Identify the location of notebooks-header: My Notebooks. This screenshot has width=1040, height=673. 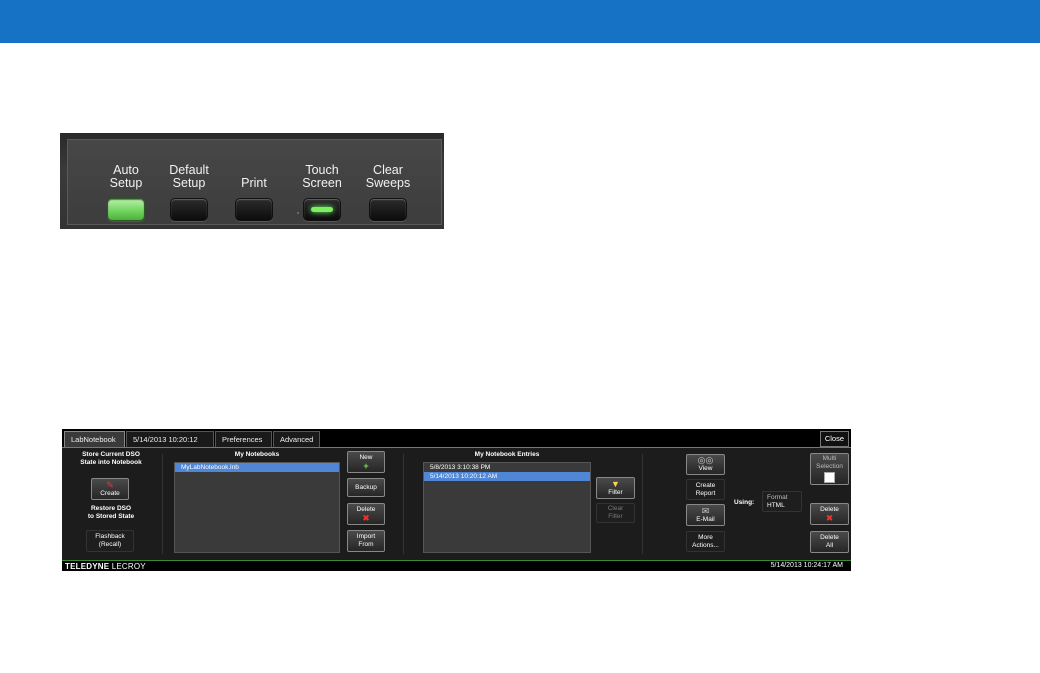
(257, 454).